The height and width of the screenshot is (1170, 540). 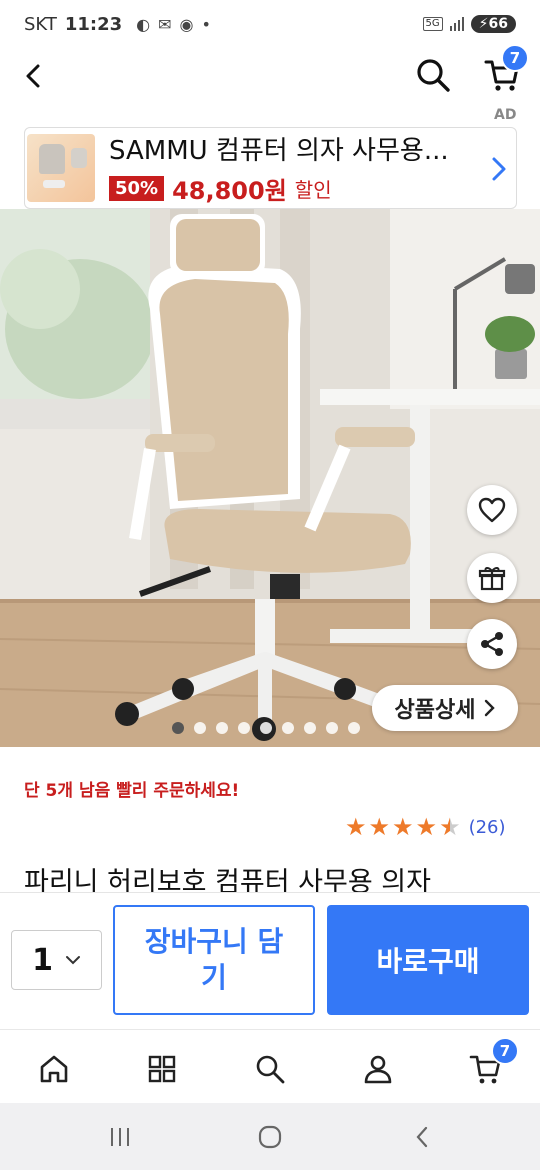 I want to click on heart-icon, so click(x=492, y=510).